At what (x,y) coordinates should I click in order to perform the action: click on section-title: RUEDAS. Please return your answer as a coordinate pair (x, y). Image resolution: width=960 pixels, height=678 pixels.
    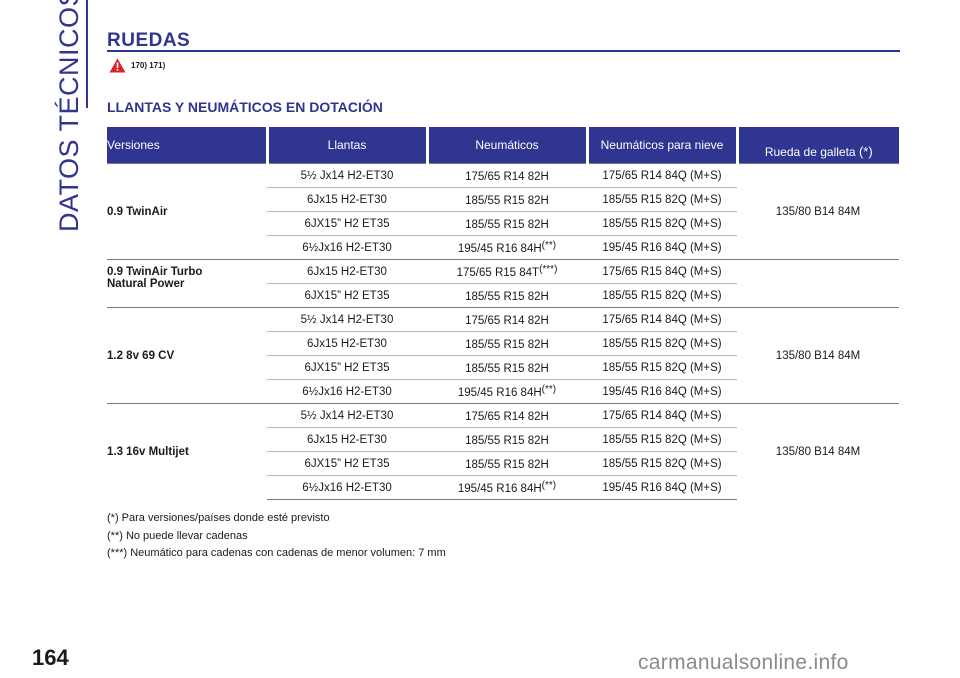
    Looking at the image, I should click on (149, 40).